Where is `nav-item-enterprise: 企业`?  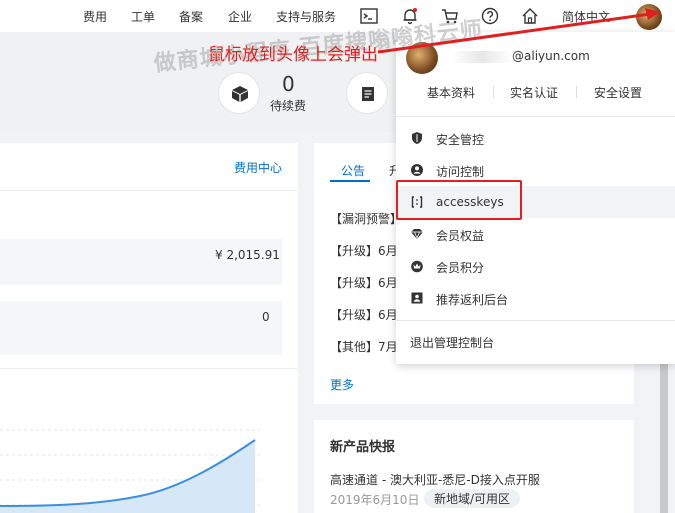
nav-item-enterprise: 企业 is located at coordinates (240, 16).